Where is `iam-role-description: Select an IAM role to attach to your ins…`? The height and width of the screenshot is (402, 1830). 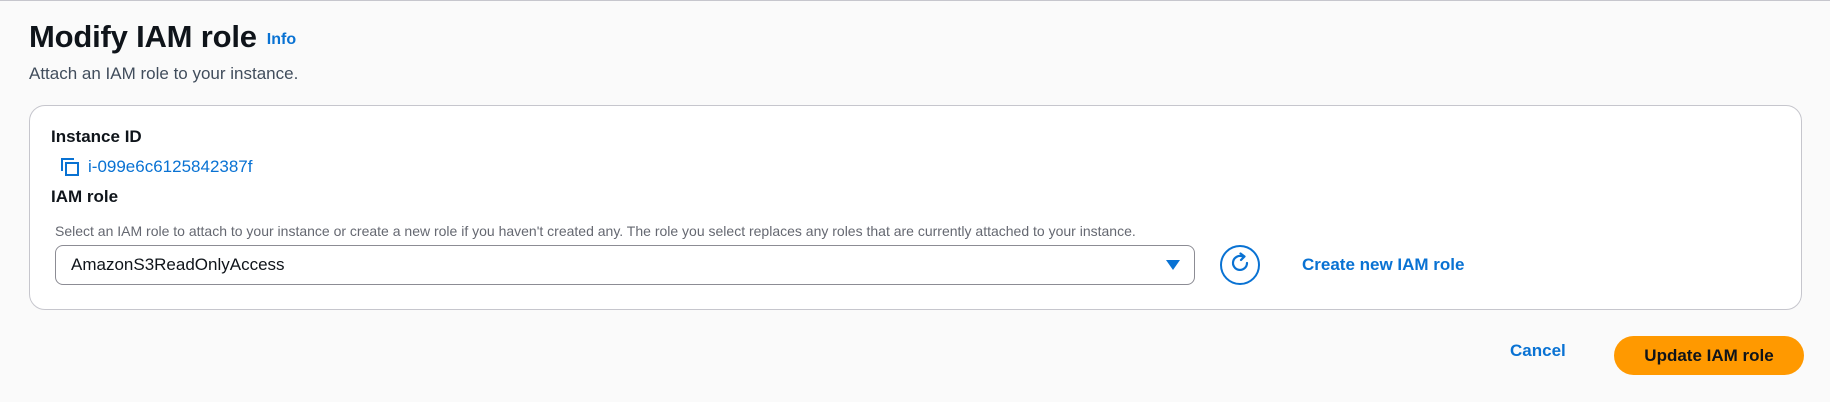 iam-role-description: Select an IAM role to attach to your ins… is located at coordinates (595, 231).